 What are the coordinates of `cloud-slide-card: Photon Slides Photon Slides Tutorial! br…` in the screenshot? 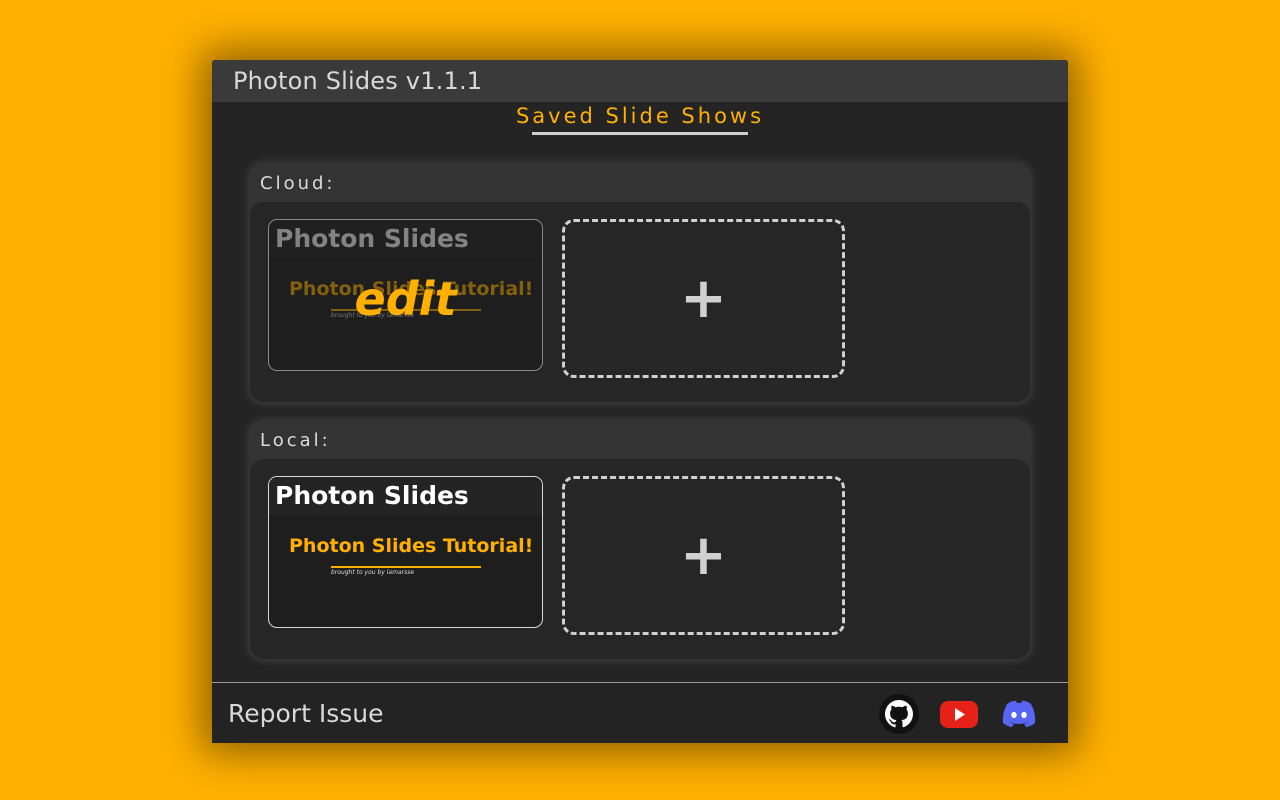 It's located at (405, 295).